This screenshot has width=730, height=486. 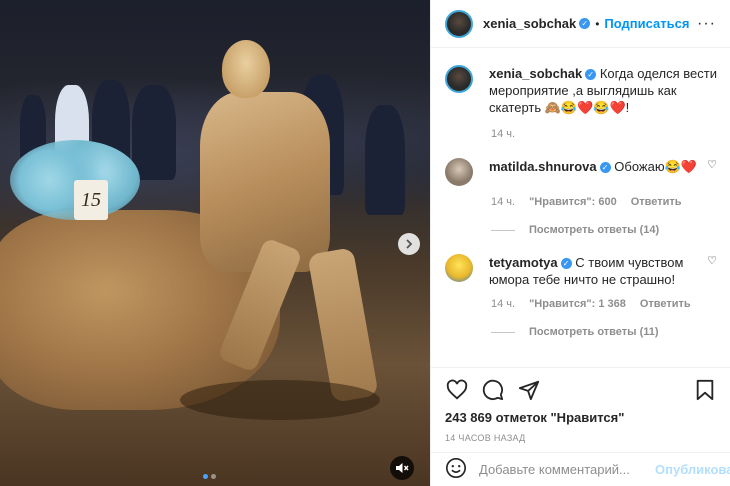 What do you see at coordinates (543, 166) in the screenshot?
I see `comment-username: matilda.shnurova` at bounding box center [543, 166].